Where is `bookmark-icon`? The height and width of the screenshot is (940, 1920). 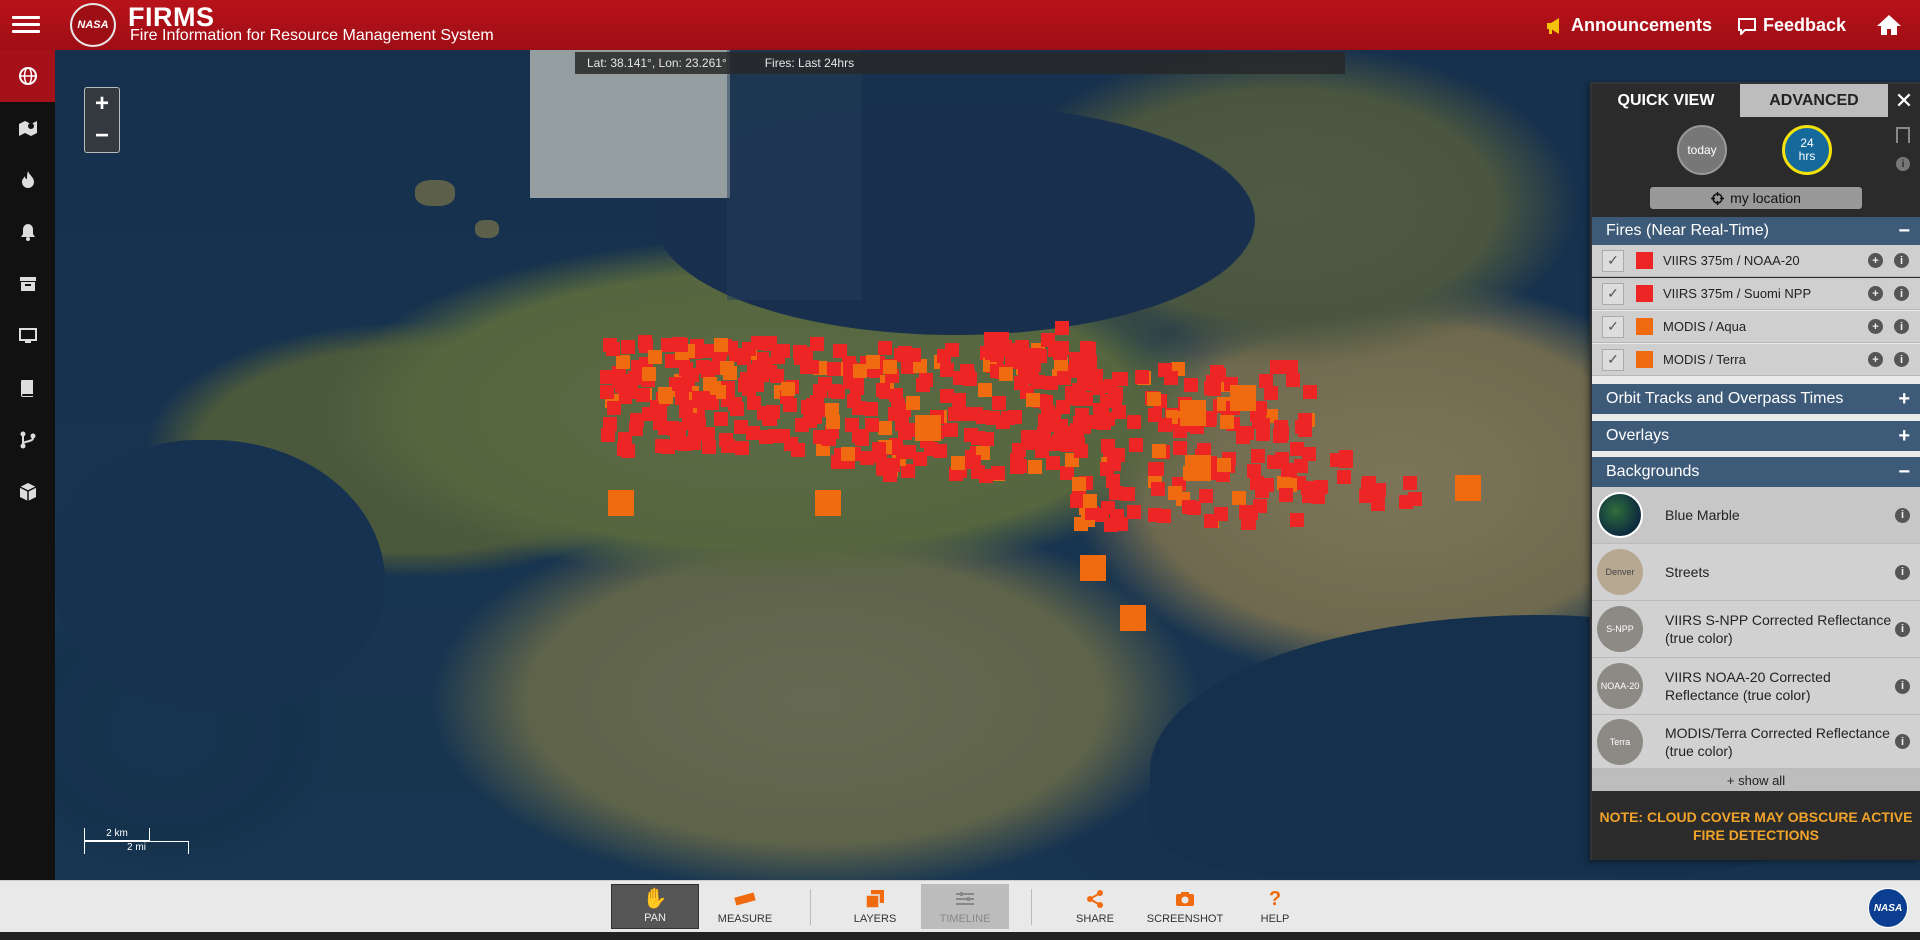 bookmark-icon is located at coordinates (1903, 135).